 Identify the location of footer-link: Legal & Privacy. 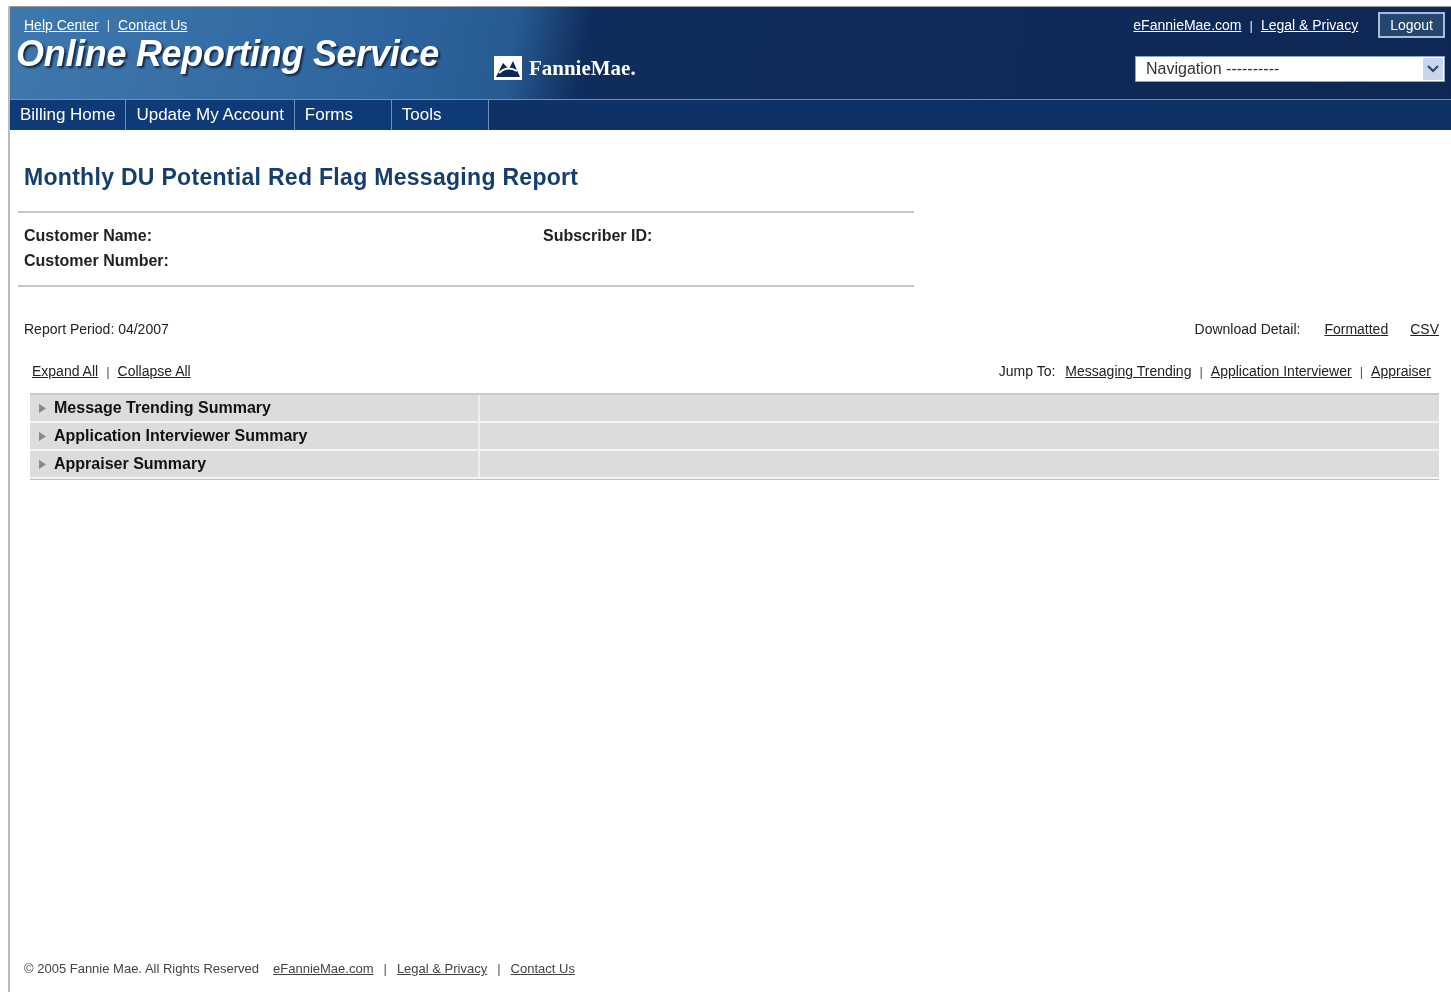
(442, 968).